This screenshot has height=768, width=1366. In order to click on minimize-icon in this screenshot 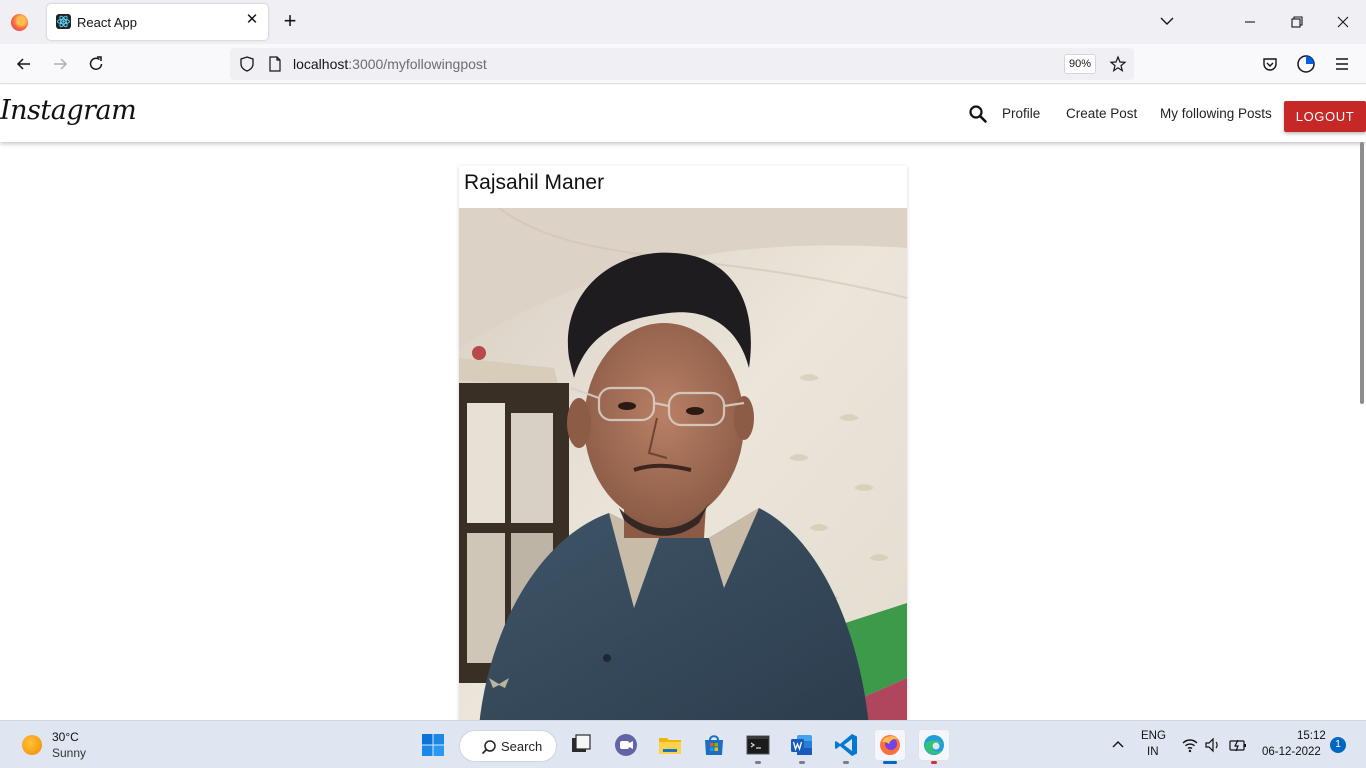, I will do `click(1250, 22)`.